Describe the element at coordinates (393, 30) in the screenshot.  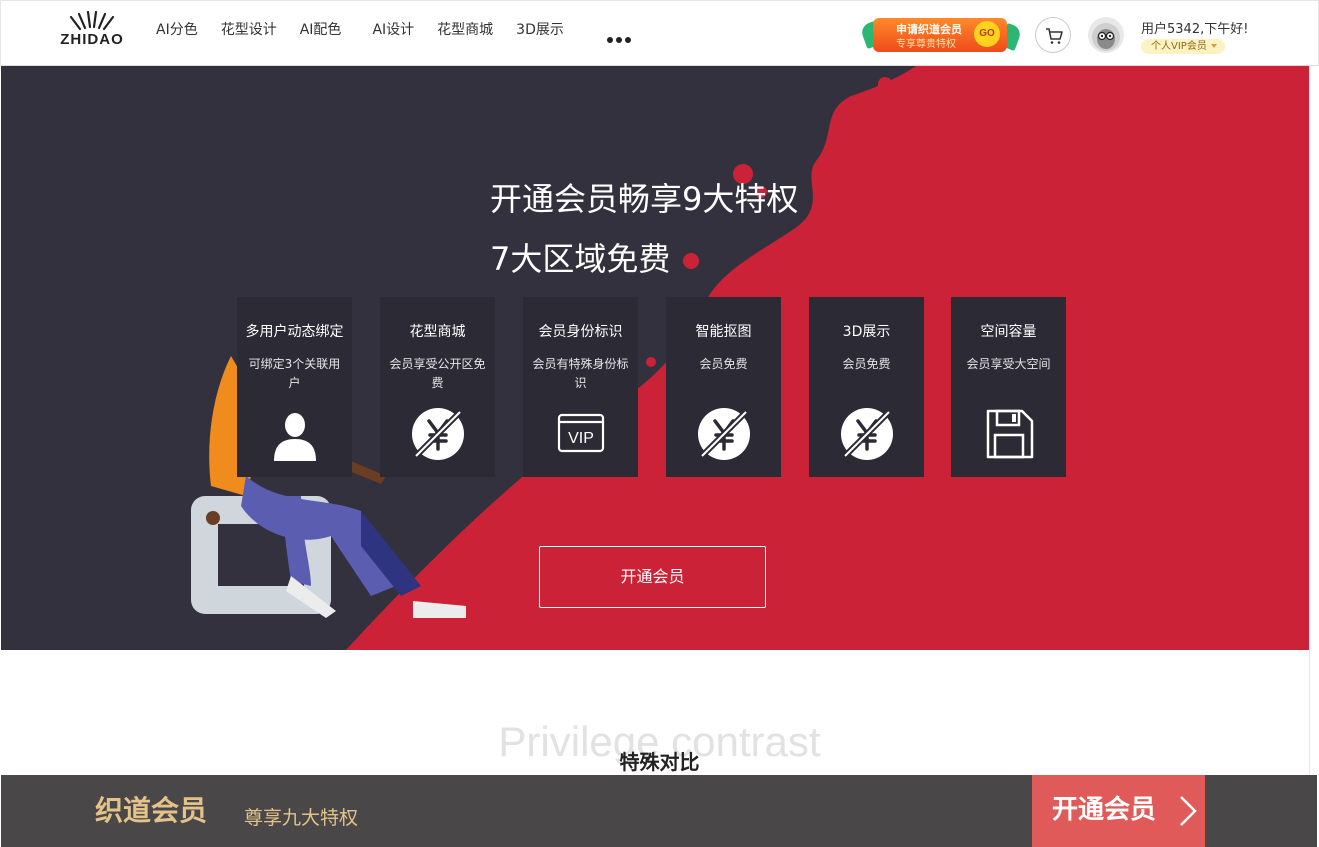
I see `nav-ai-design: AI设计` at that location.